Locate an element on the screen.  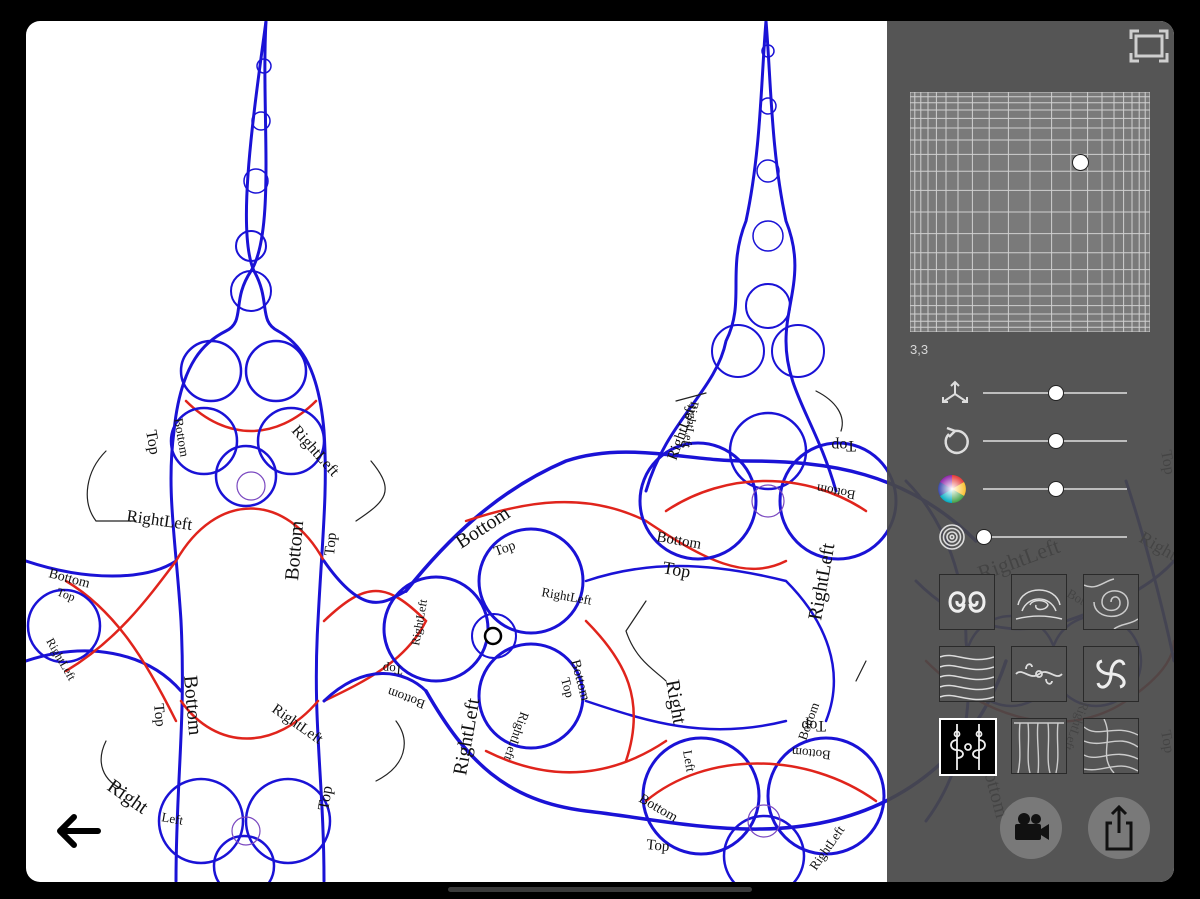
pattern-ornament-icon is located at coordinates (1039, 674).